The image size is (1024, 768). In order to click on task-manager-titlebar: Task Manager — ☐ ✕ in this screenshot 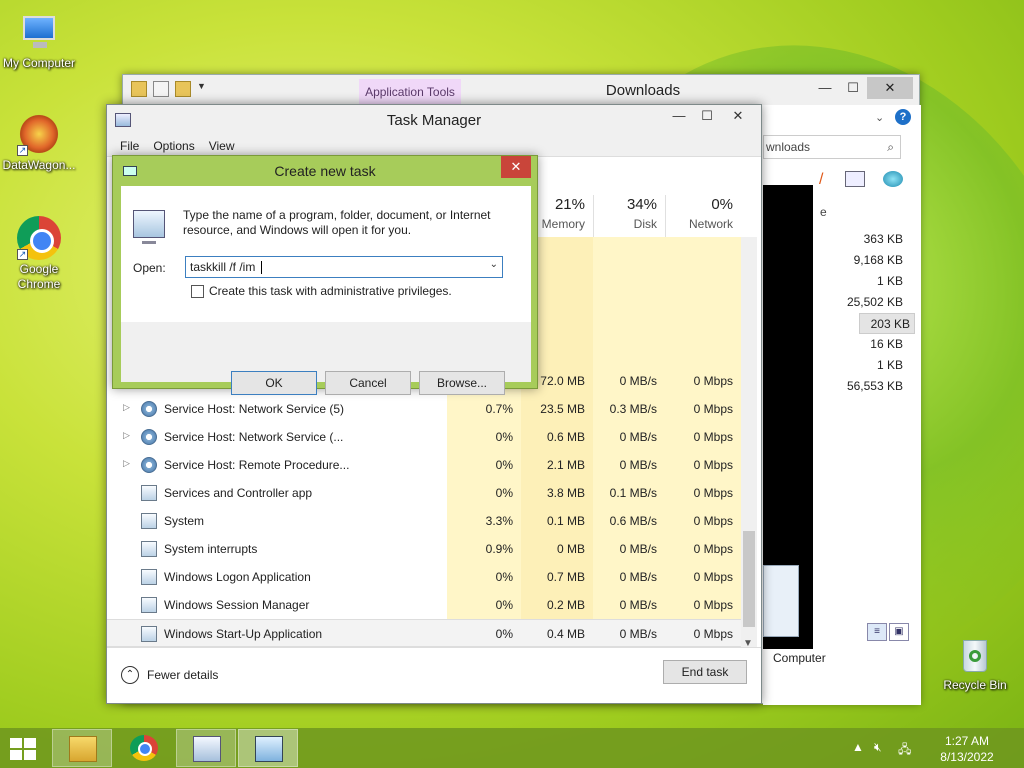, I will do `click(434, 120)`.